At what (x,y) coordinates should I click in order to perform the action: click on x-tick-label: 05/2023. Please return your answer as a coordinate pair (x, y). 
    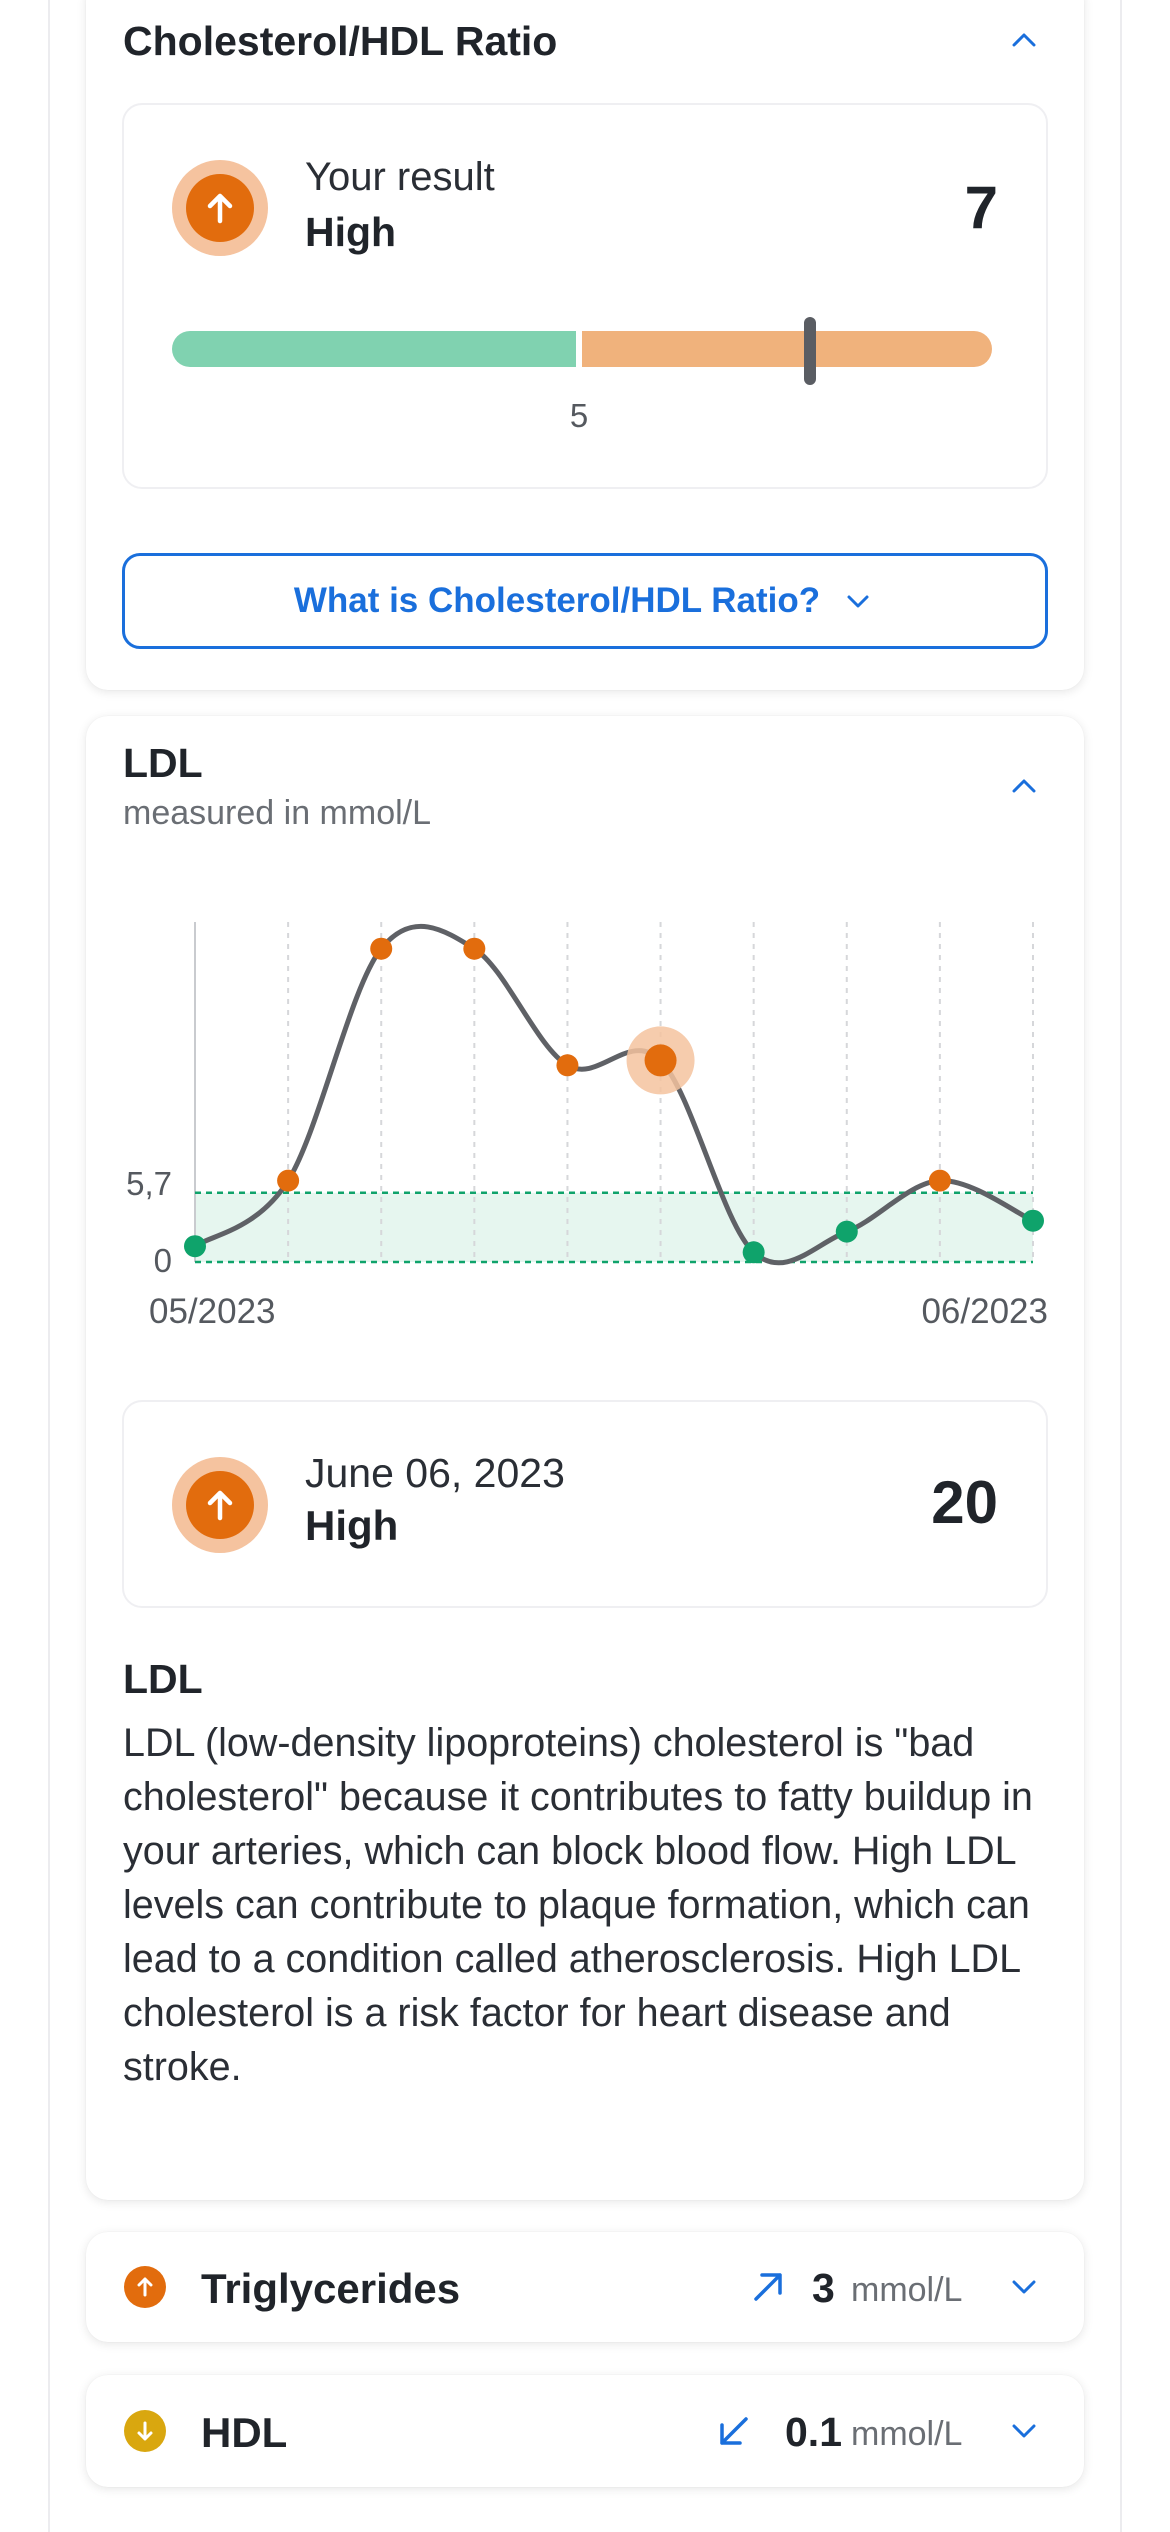
    Looking at the image, I should click on (212, 1311).